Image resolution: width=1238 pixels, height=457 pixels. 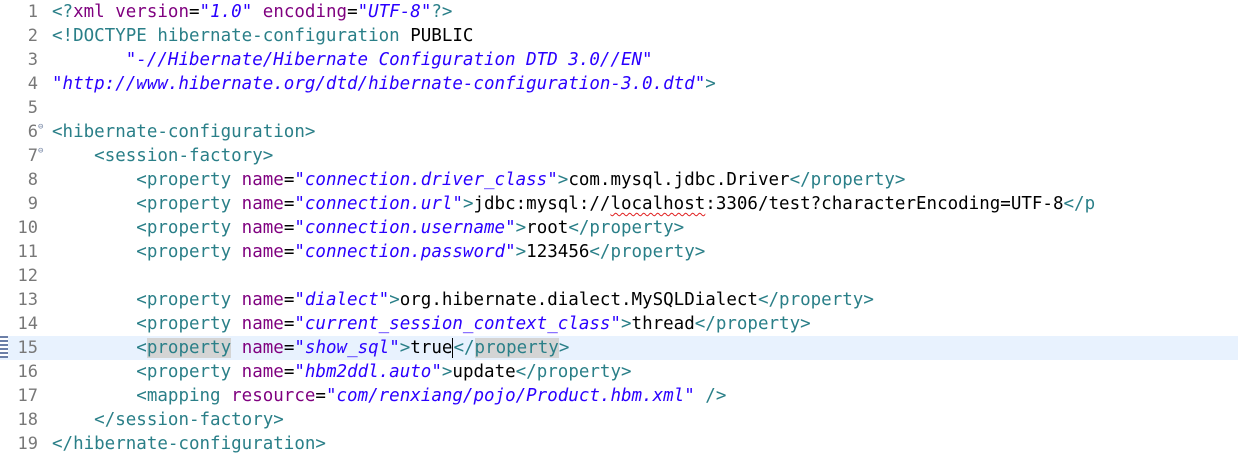 I want to click on line-number: 8, so click(x=32, y=180).